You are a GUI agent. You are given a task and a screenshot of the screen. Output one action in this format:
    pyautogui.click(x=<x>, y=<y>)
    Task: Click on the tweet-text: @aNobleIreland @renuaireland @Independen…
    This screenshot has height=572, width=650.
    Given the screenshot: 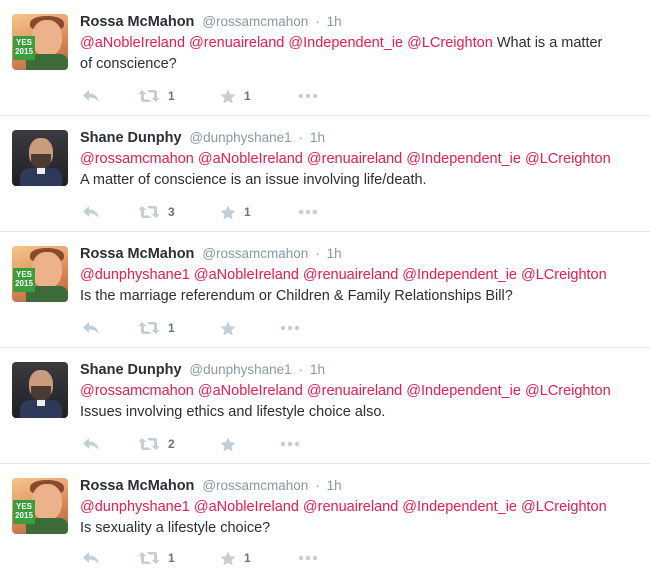 What is the action you would take?
    pyautogui.click(x=360, y=54)
    